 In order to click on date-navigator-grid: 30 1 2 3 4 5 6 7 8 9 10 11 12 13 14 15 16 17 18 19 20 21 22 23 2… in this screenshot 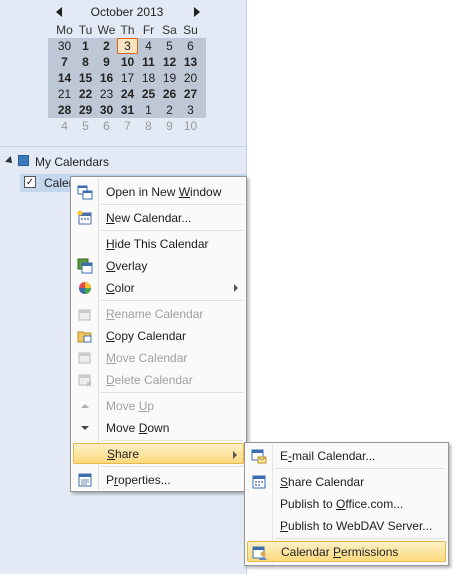, I will do `click(127, 78)`.